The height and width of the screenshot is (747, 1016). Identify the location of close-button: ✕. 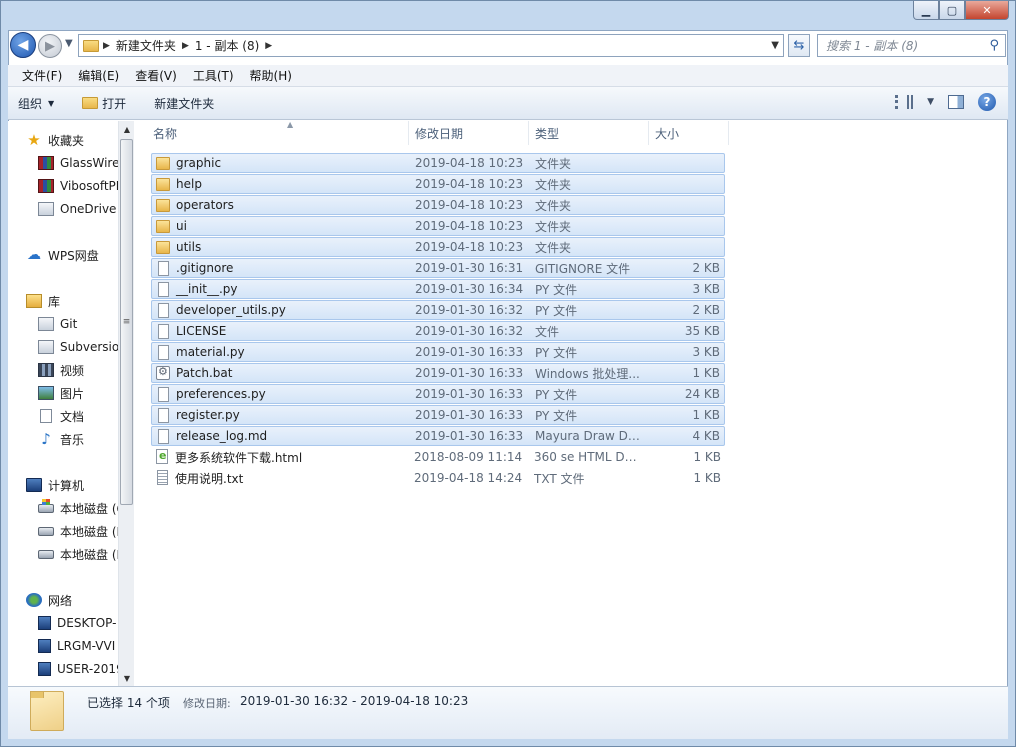
(987, 10).